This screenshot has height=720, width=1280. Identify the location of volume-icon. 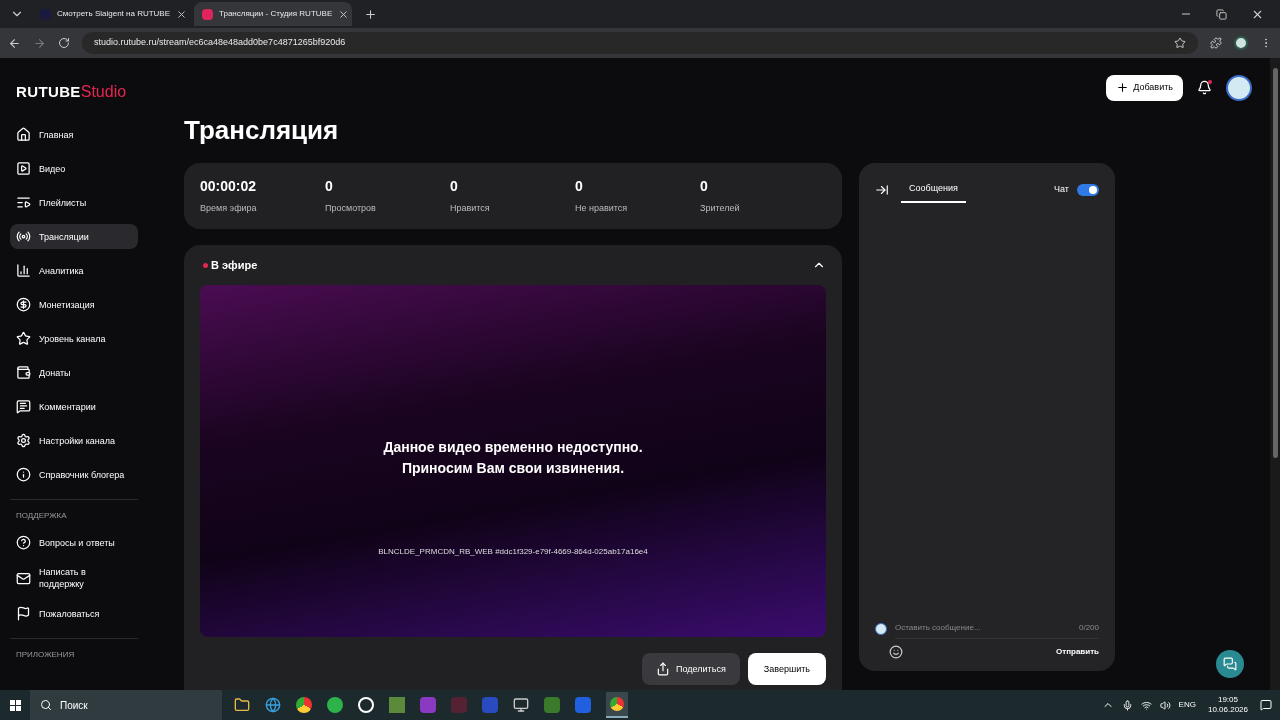
(1165, 705).